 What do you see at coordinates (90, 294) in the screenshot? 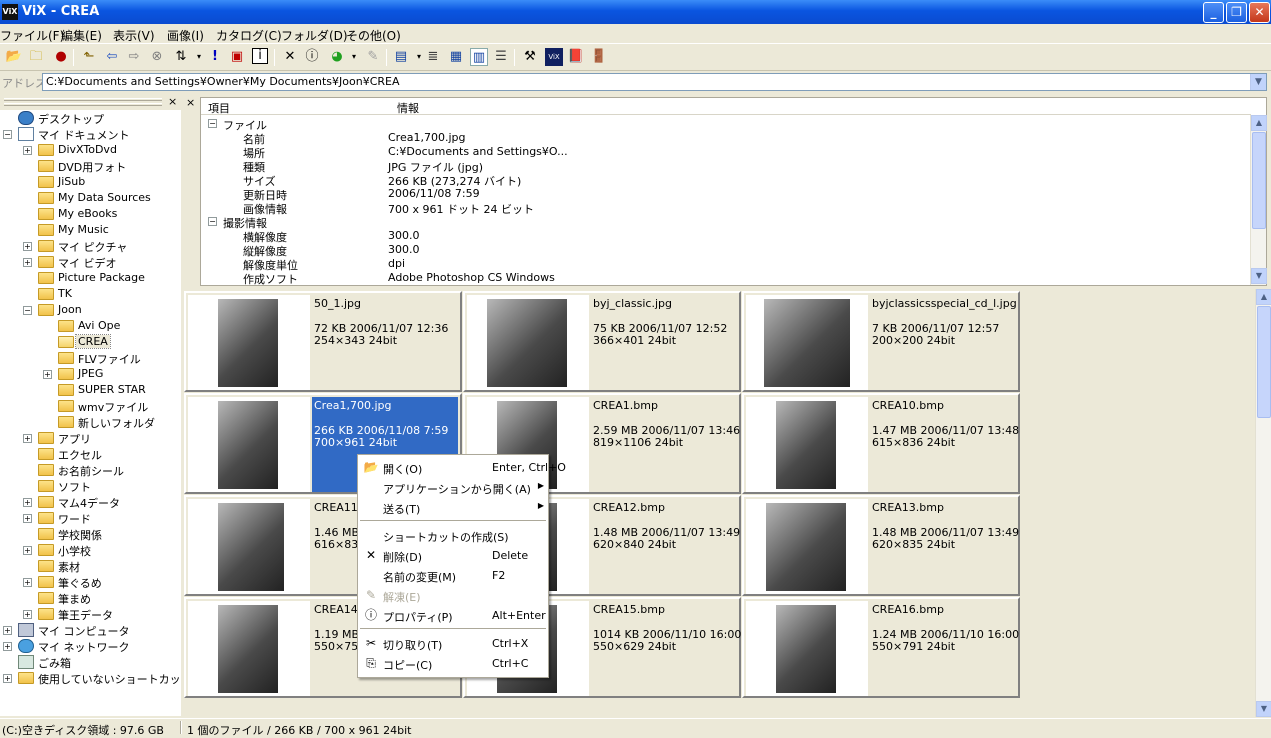
I see `tree-item: TK` at bounding box center [90, 294].